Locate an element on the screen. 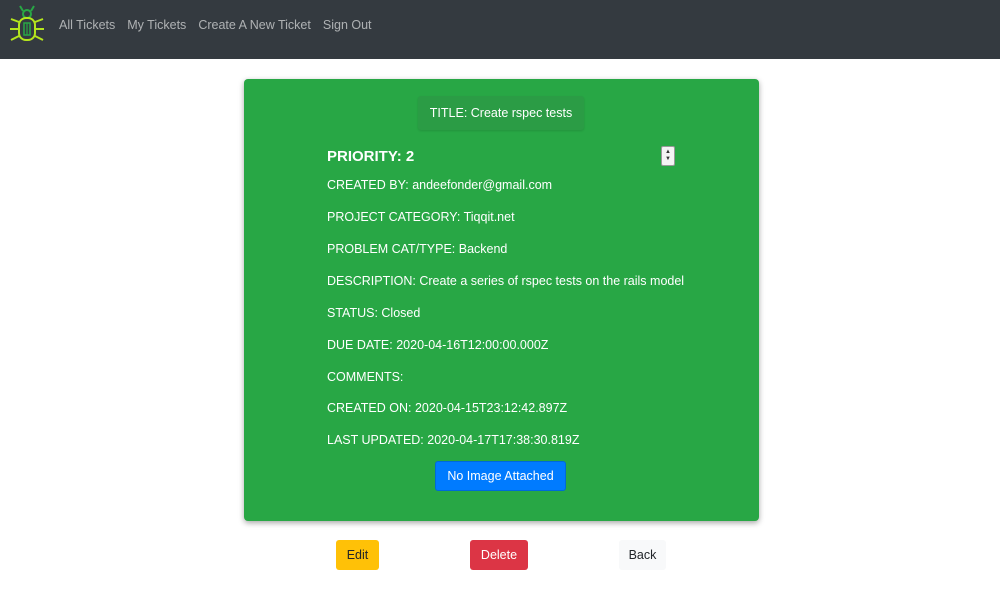 This screenshot has height=612, width=1000. ticket-project-category: PROJECT CATEGORY: Tiqqit.net is located at coordinates (421, 217).